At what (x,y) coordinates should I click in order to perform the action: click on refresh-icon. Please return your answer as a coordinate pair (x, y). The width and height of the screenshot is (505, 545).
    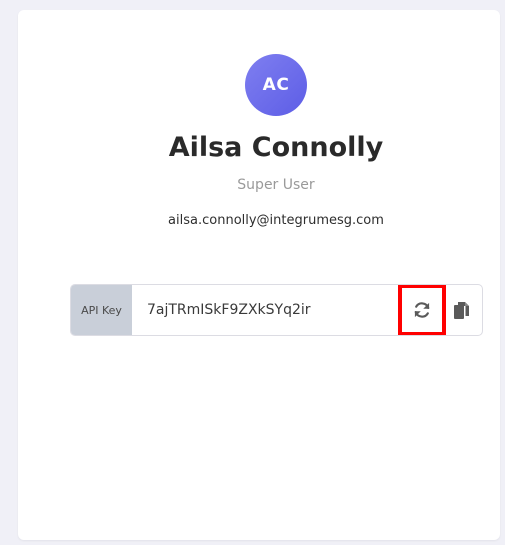
    Looking at the image, I should click on (422, 310).